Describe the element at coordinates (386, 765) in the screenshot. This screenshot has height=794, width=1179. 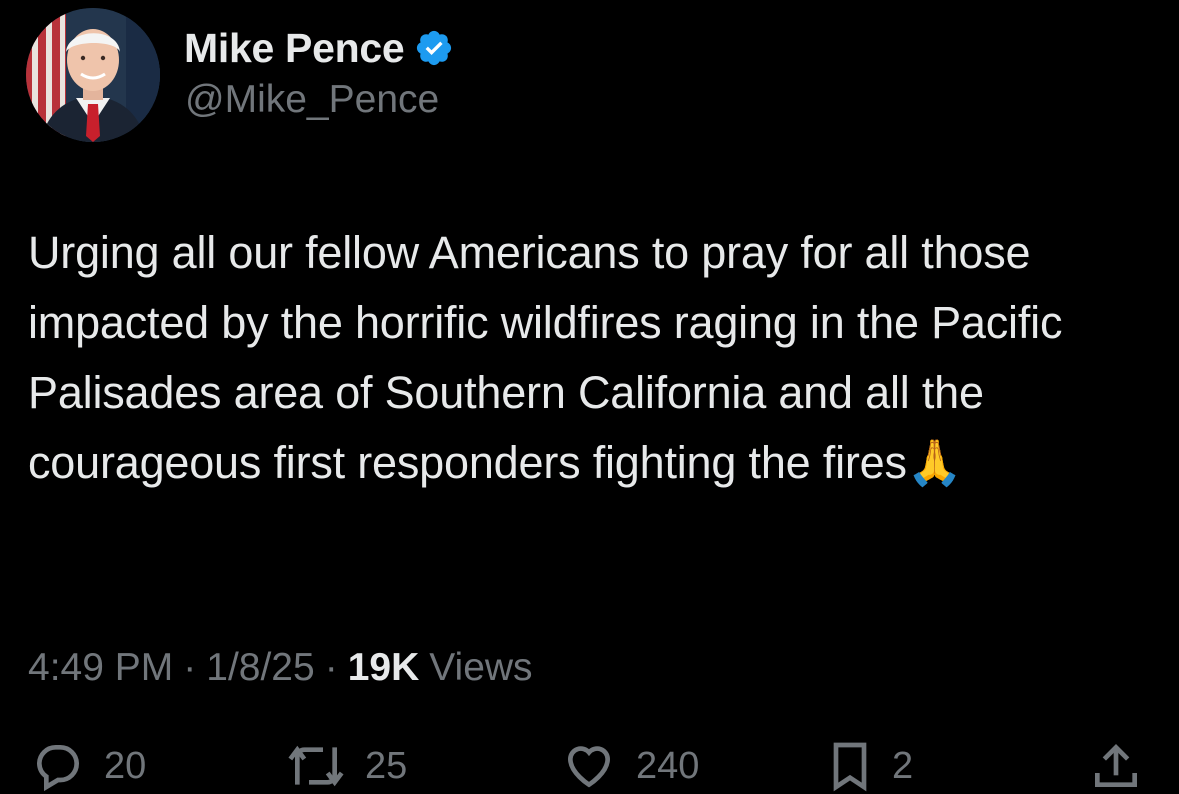
I see `repost-count: 25` at that location.